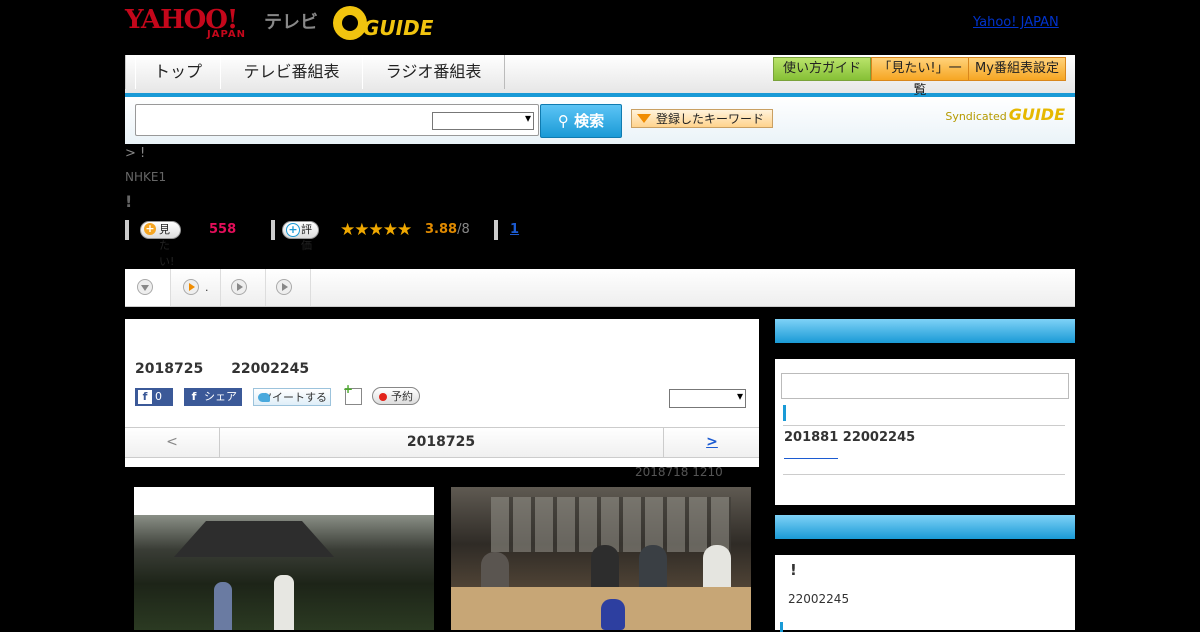 The image size is (1200, 632). What do you see at coordinates (822, 69) in the screenshot?
I see `usage-guide-button: 使い方ガイド` at bounding box center [822, 69].